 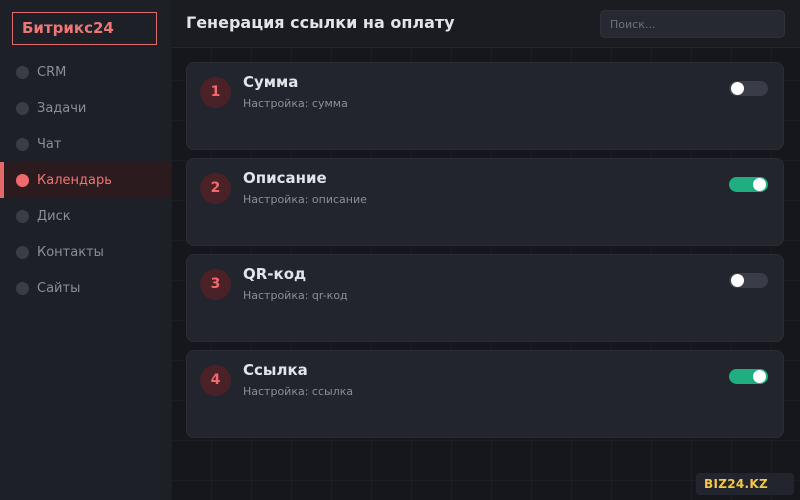 I want to click on setting-card-amount: 1 Сумма Настройка: сумма, so click(x=485, y=106).